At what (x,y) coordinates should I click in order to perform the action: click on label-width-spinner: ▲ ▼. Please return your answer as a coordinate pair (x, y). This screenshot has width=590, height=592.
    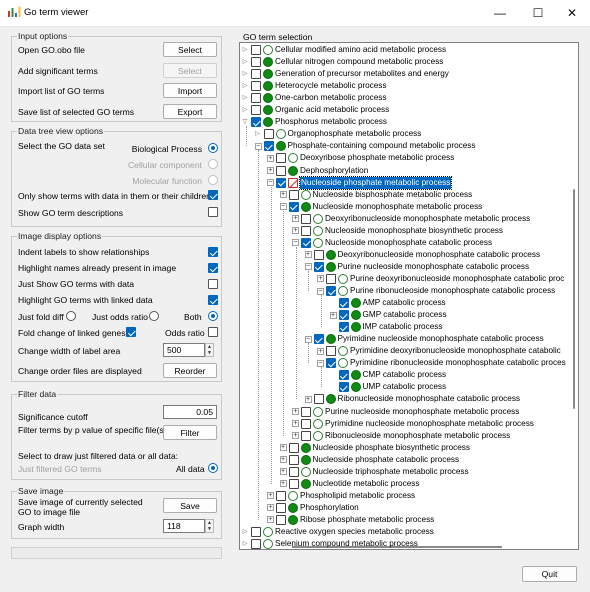
    Looking at the image, I should click on (209, 350).